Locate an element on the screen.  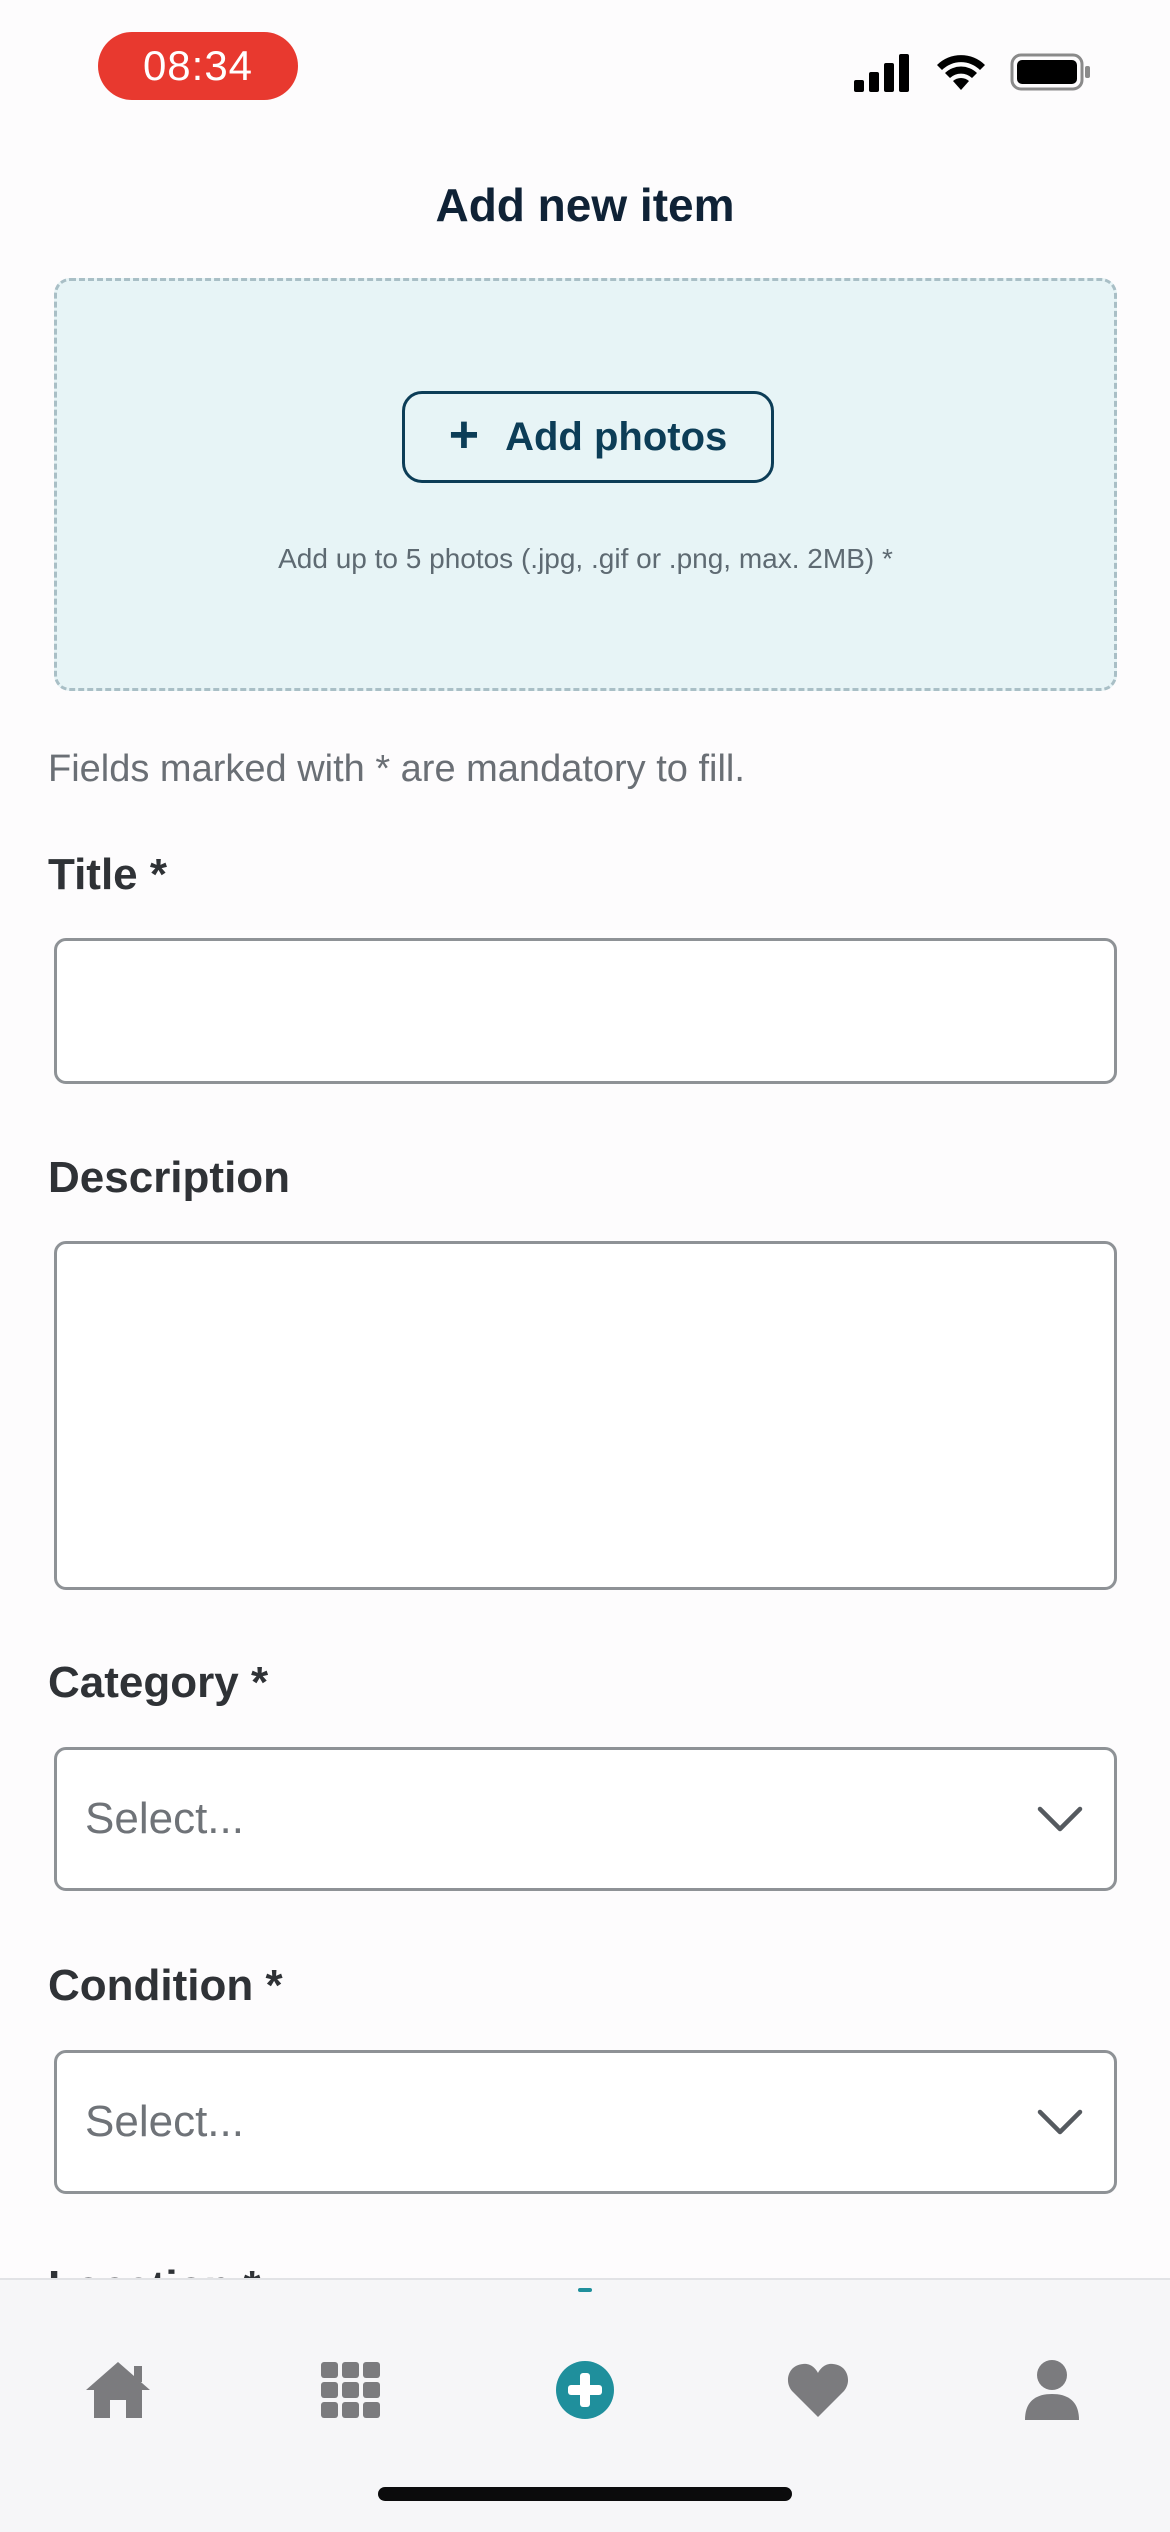
add-photos-label: Add photos is located at coordinates (616, 436).